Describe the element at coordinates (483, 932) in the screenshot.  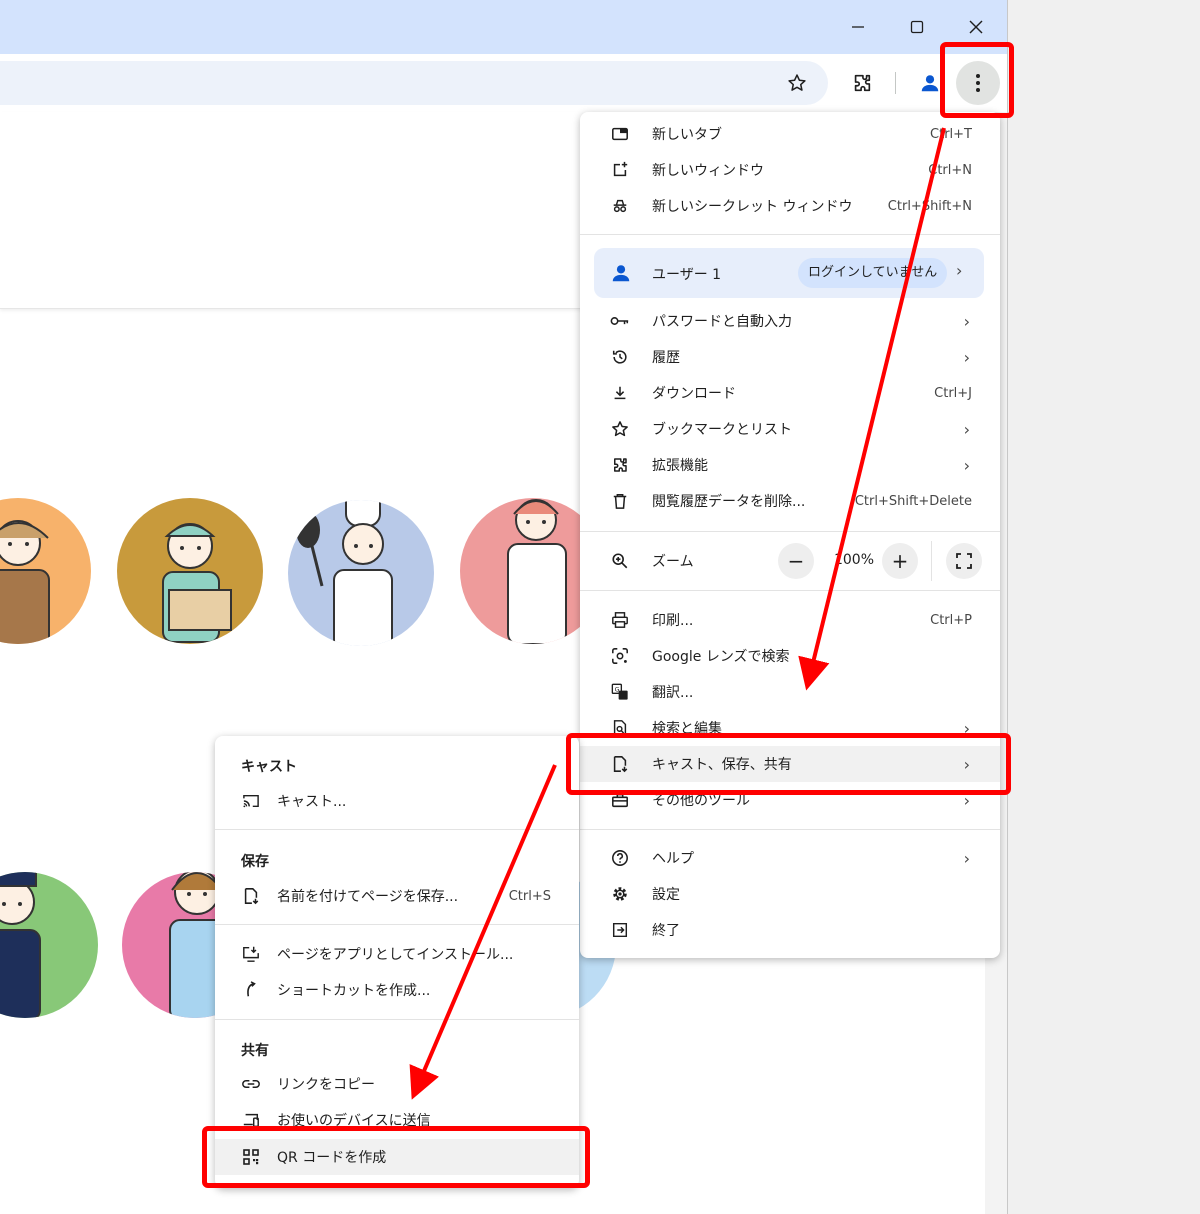
I see `annotation-arrow-to-qr-code` at that location.